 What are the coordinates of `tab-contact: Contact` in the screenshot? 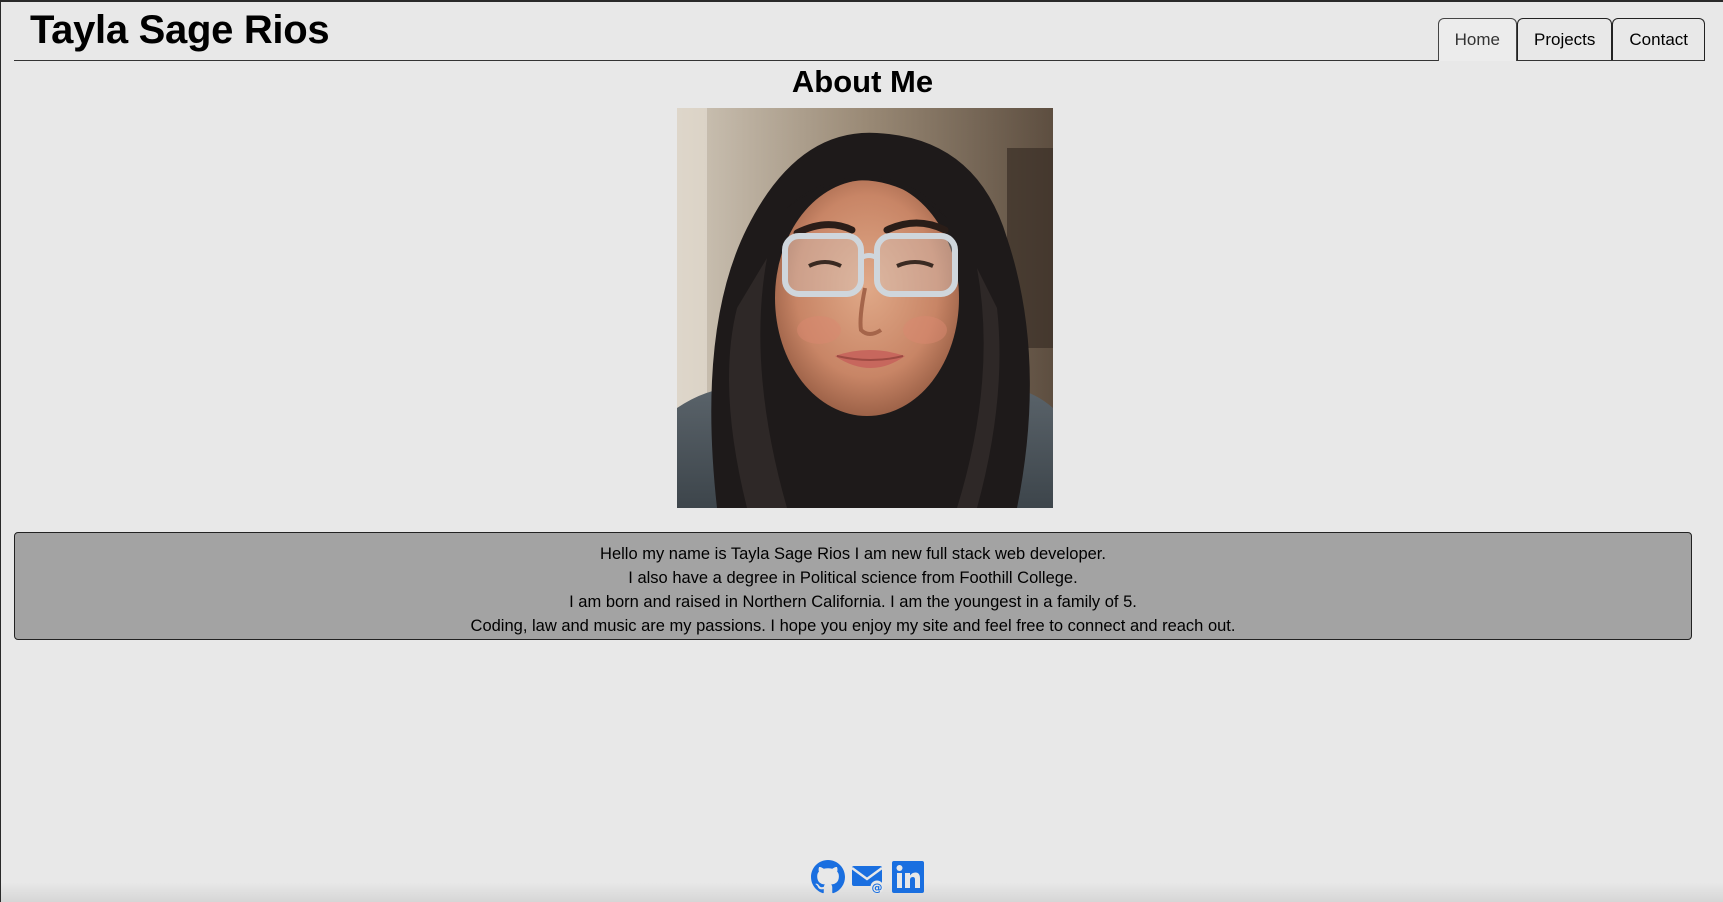 It's located at (1658, 39).